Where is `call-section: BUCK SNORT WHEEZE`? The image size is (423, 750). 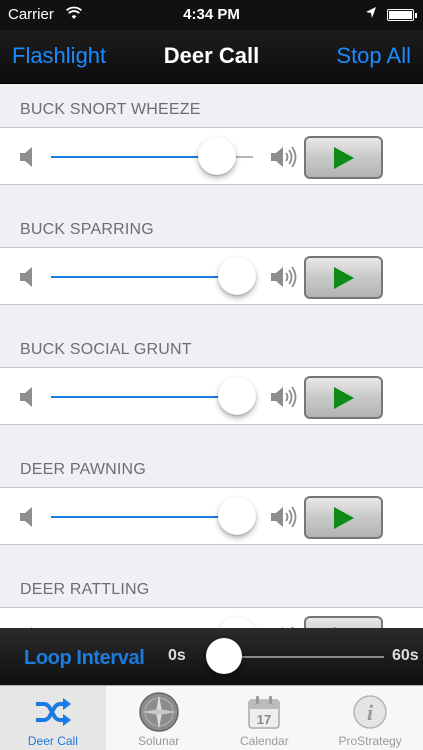 call-section: BUCK SNORT WHEEZE is located at coordinates (211, 135).